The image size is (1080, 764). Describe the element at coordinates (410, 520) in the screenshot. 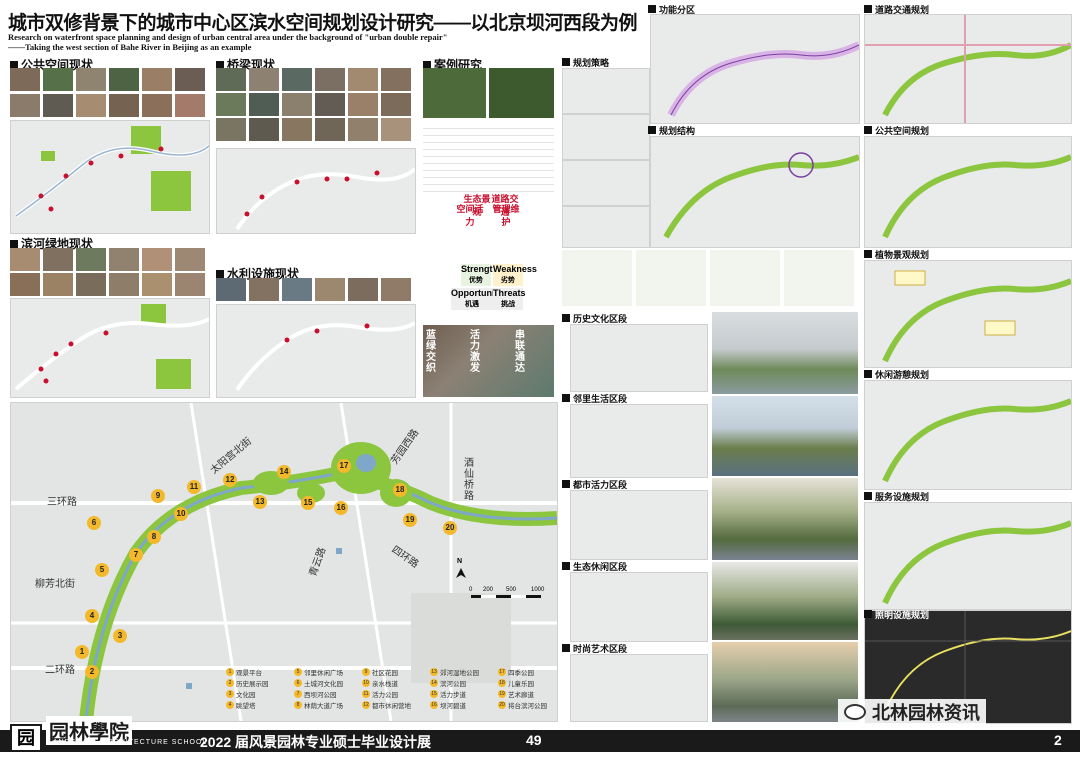

I see `site-marker-19: 19` at that location.